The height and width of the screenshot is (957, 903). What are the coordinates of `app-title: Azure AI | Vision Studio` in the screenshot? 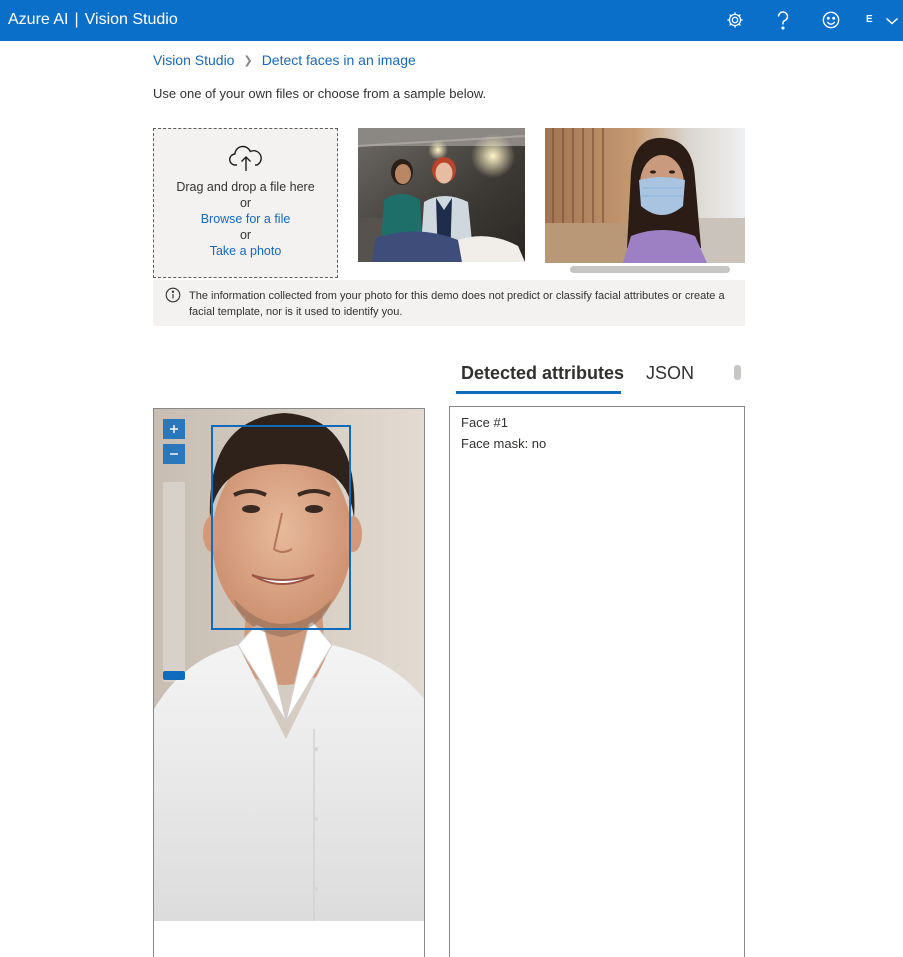 It's located at (93, 20).